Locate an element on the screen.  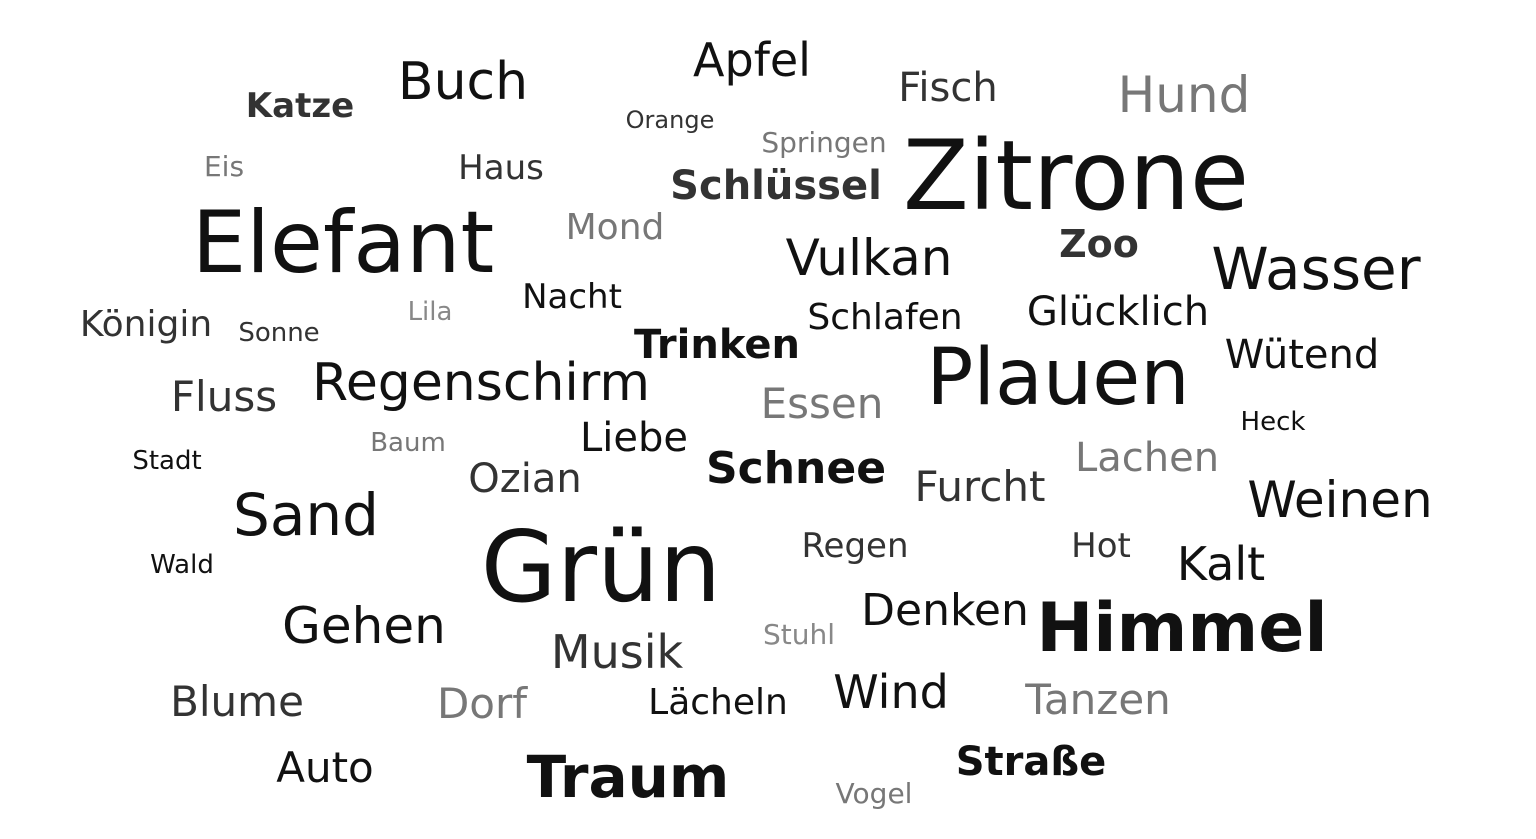
word-denken: Denken is located at coordinates (945, 610).